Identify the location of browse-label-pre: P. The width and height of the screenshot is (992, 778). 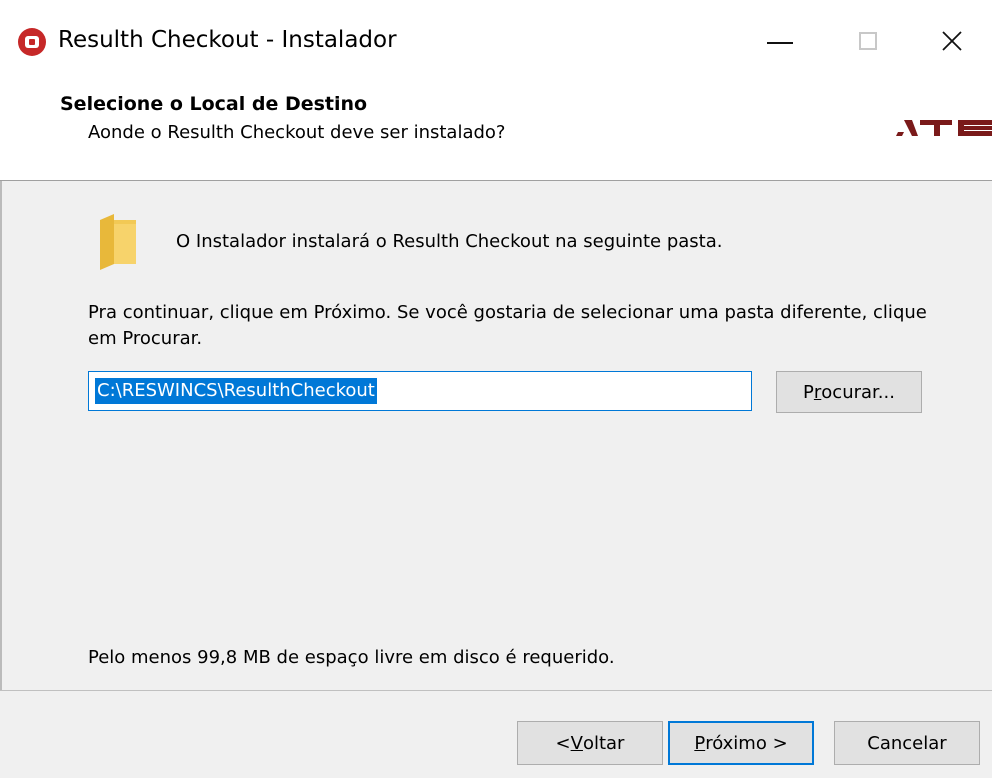
(808, 392).